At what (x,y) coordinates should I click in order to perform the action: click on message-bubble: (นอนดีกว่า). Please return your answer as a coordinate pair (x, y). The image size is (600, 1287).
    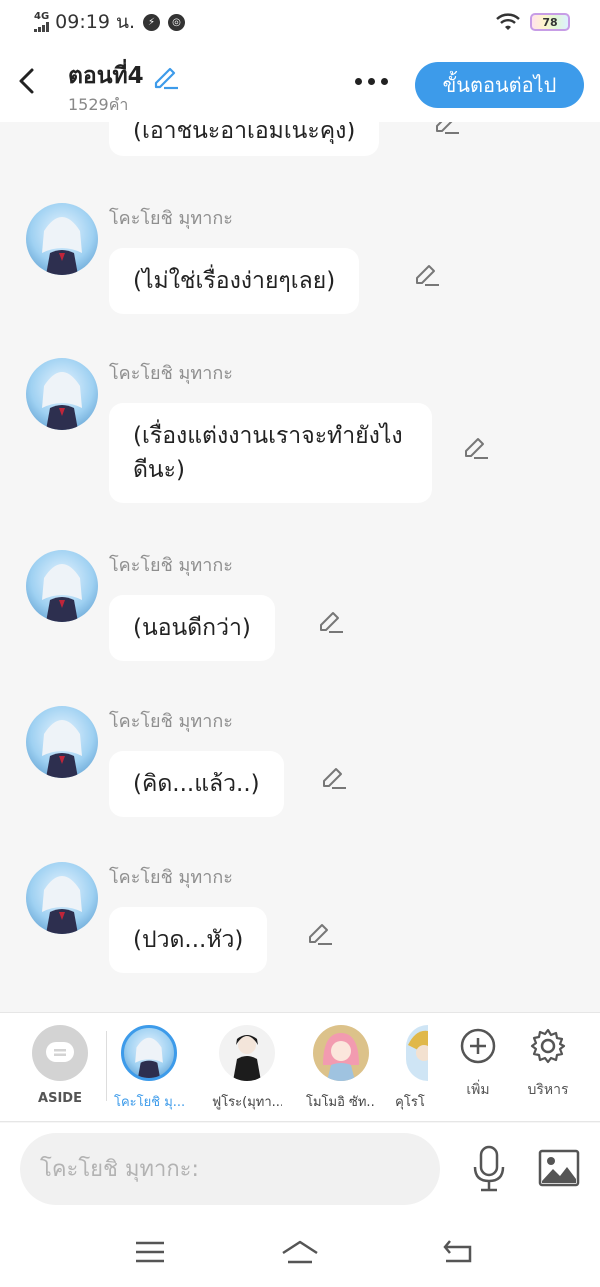
    Looking at the image, I should click on (192, 628).